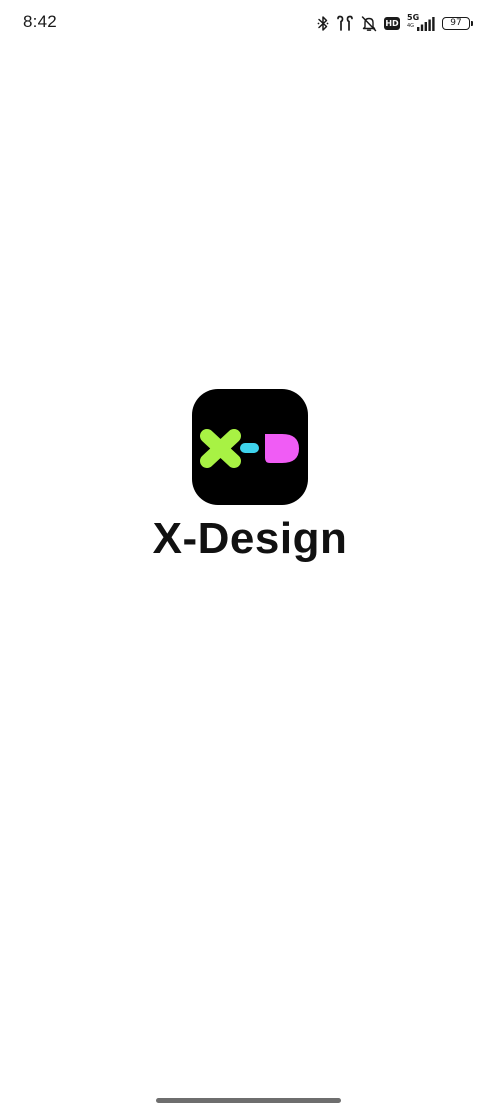 The image size is (500, 1111). I want to click on app-name: X-Design, so click(250, 538).